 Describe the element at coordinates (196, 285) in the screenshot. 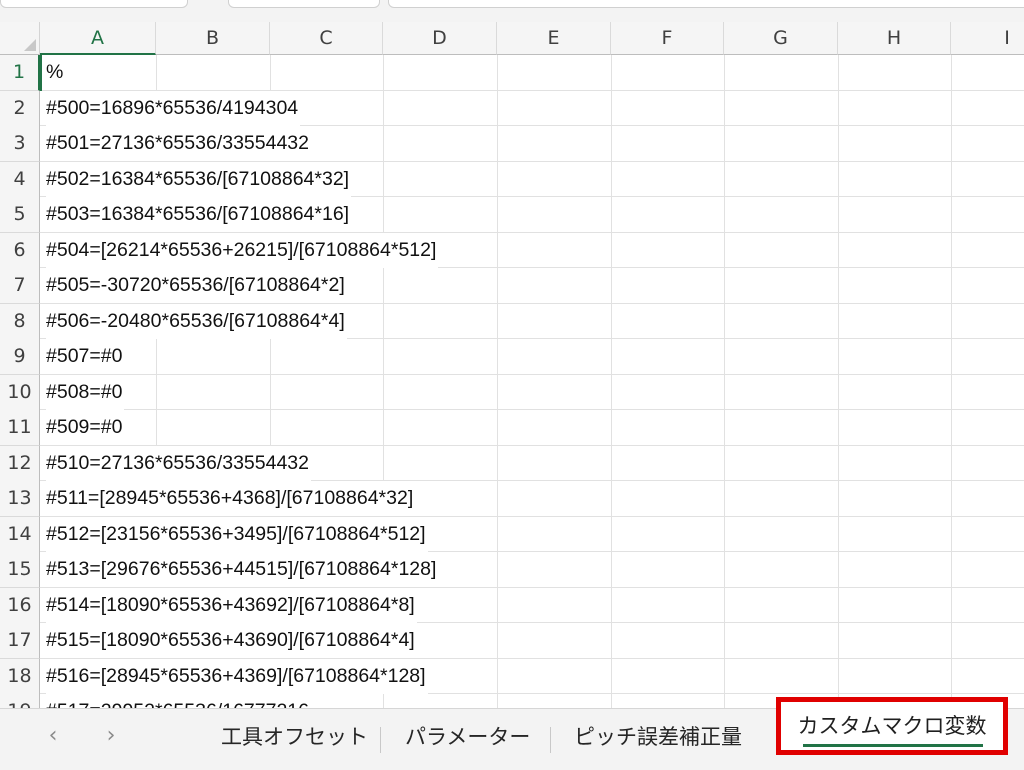

I see `cell-a7: #505=-30720*65536/[67108864*2]` at that location.